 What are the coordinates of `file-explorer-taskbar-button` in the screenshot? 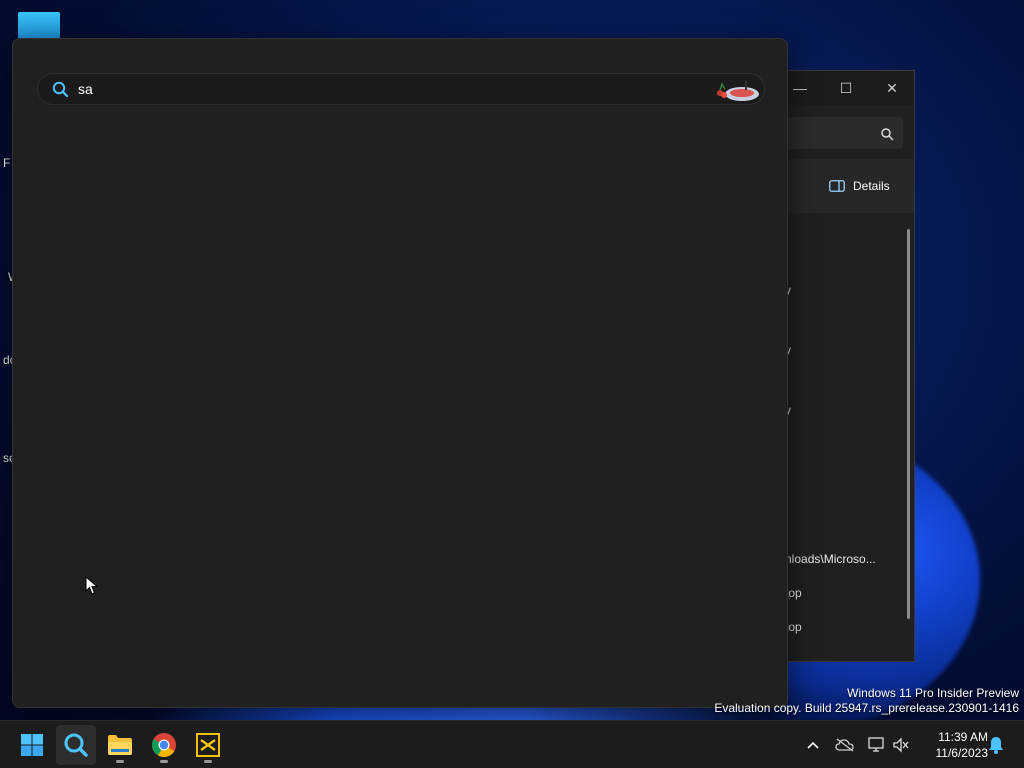 It's located at (120, 745).